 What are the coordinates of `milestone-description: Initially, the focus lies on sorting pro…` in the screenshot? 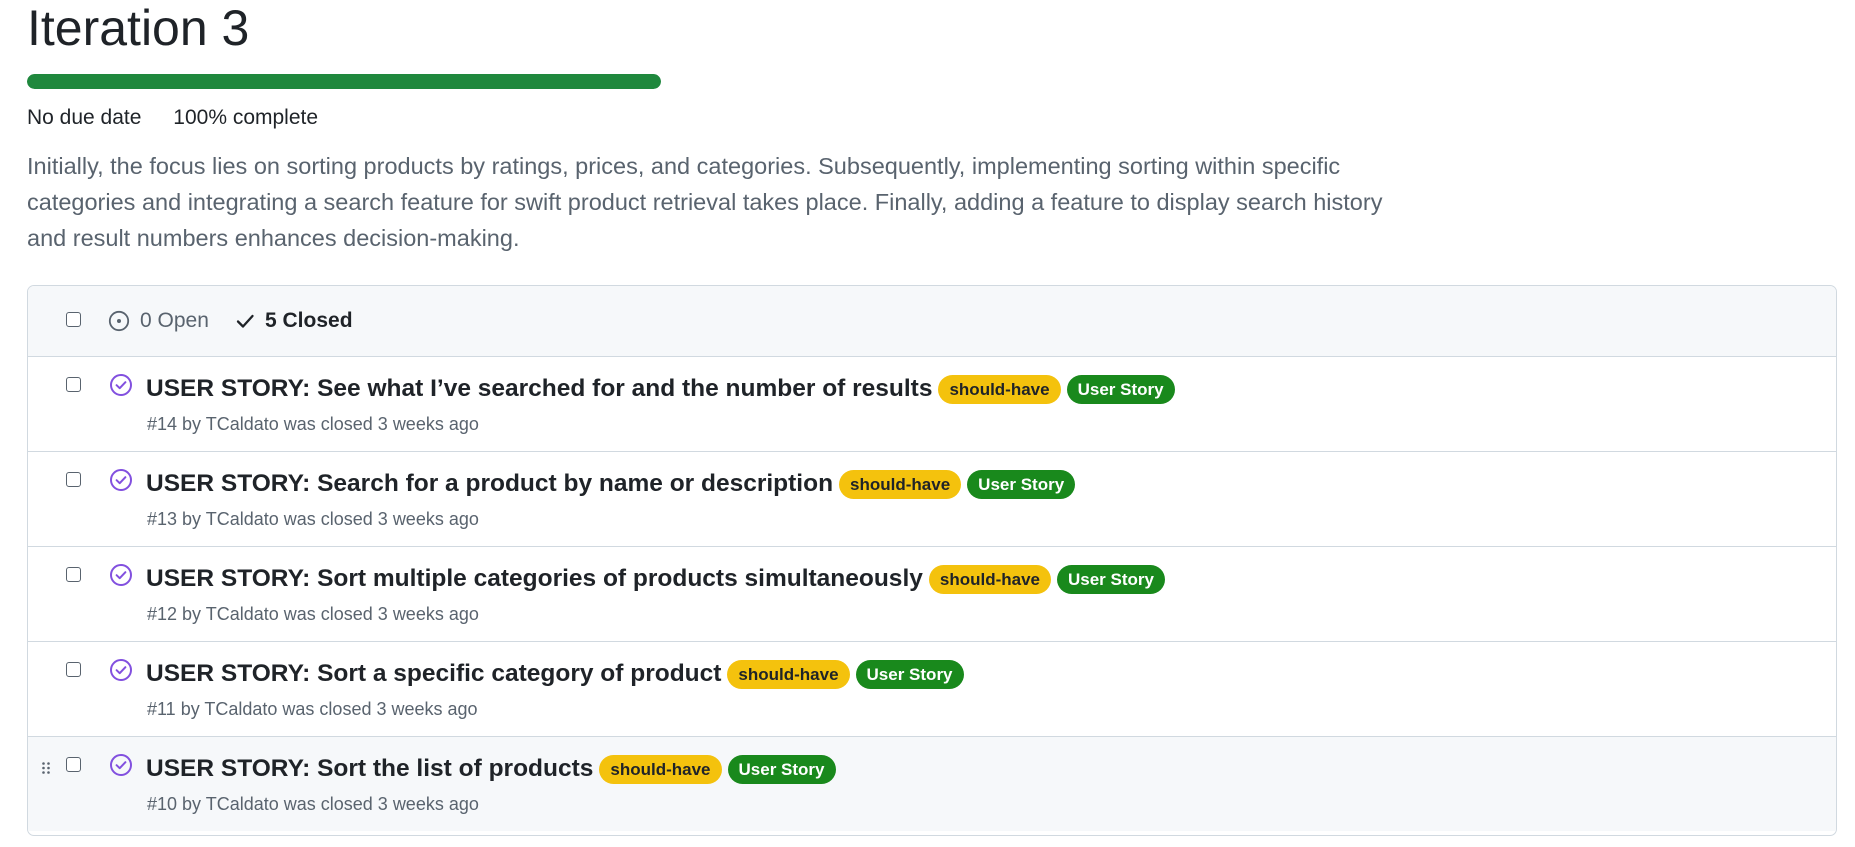 It's located at (705, 202).